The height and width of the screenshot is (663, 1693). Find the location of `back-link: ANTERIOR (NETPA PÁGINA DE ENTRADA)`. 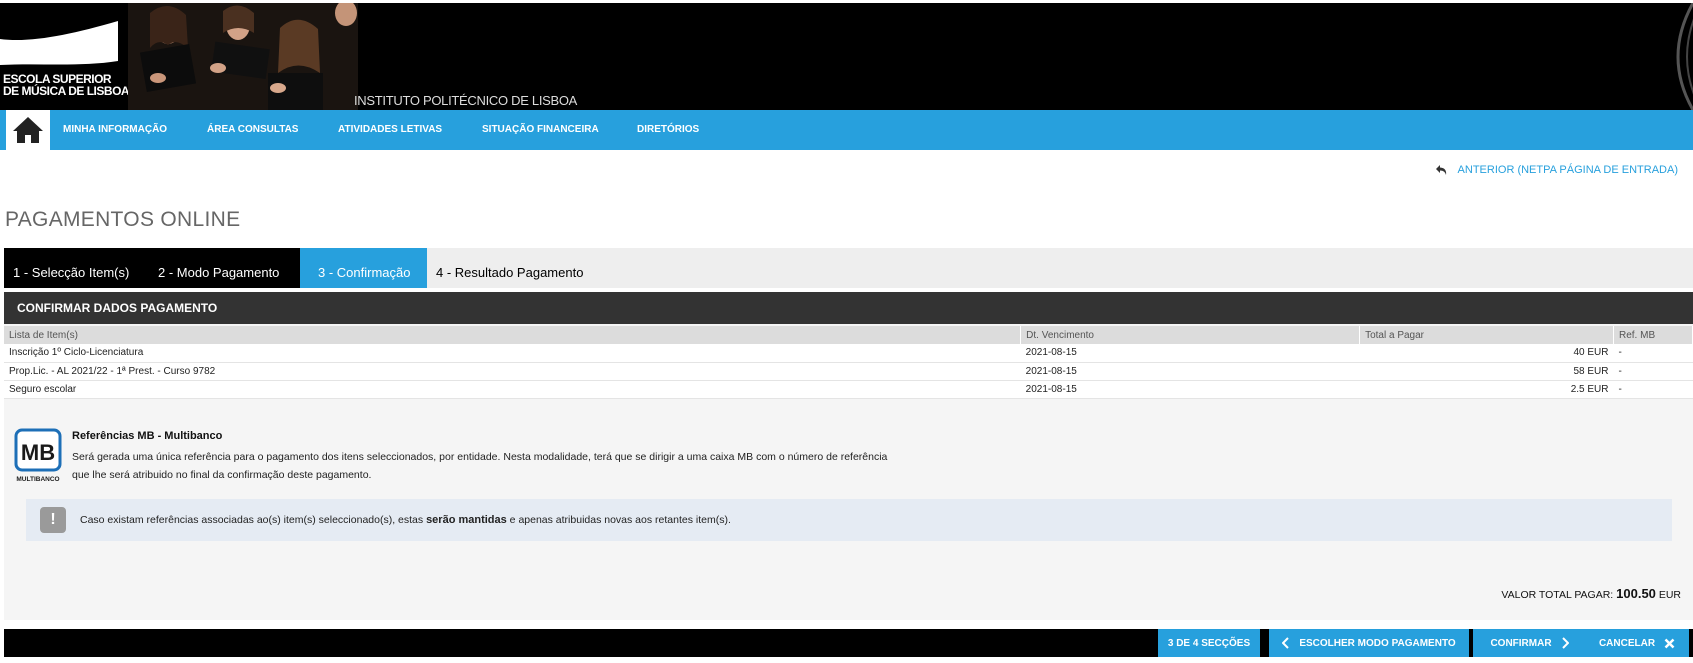

back-link: ANTERIOR (NETPA PÁGINA DE ENTRADA) is located at coordinates (1556, 170).